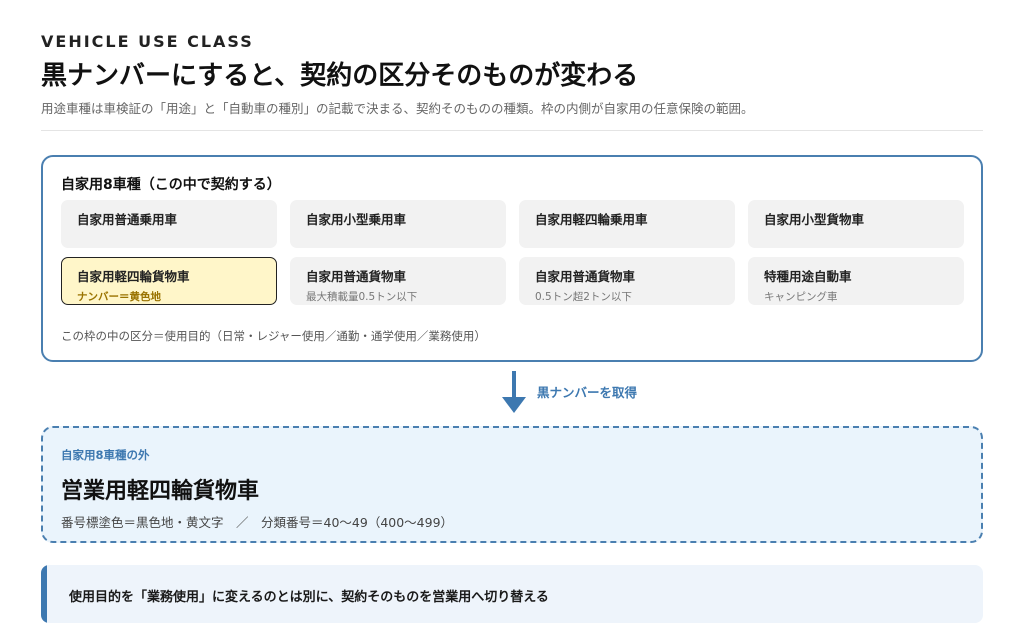 This screenshot has width=1024, height=641. I want to click on page-title: 黒ナンバーにすると、契約の区分そのものが変わる, so click(340, 76).